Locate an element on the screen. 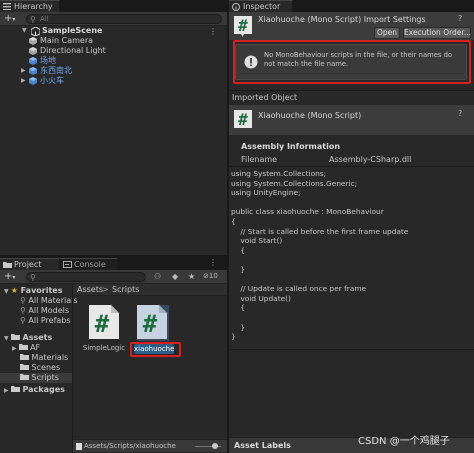  watermark: CSDN @一个鸡腿子 is located at coordinates (404, 441).